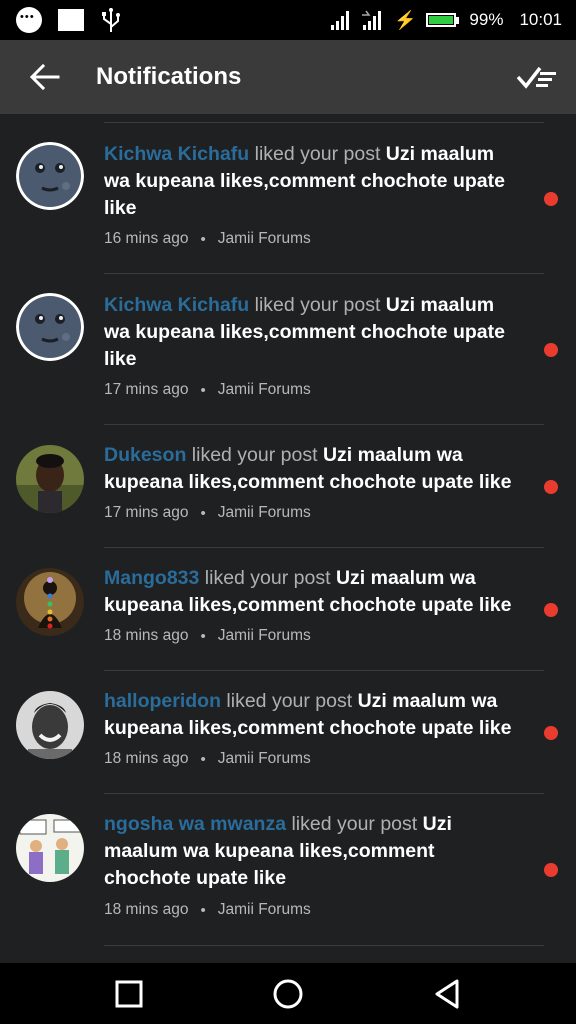 Image resolution: width=576 pixels, height=1024 pixels. I want to click on navigation-bar, so click(288, 993).